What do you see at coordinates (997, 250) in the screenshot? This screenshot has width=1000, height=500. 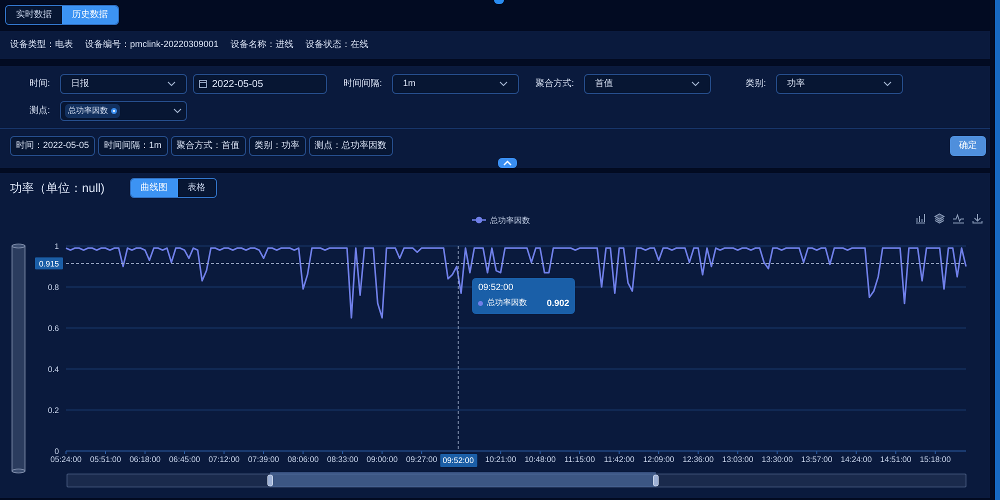 I see `scrollbar` at bounding box center [997, 250].